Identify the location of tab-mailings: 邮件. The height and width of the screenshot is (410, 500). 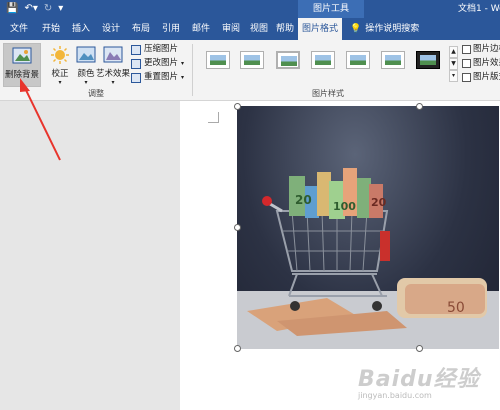
(201, 29).